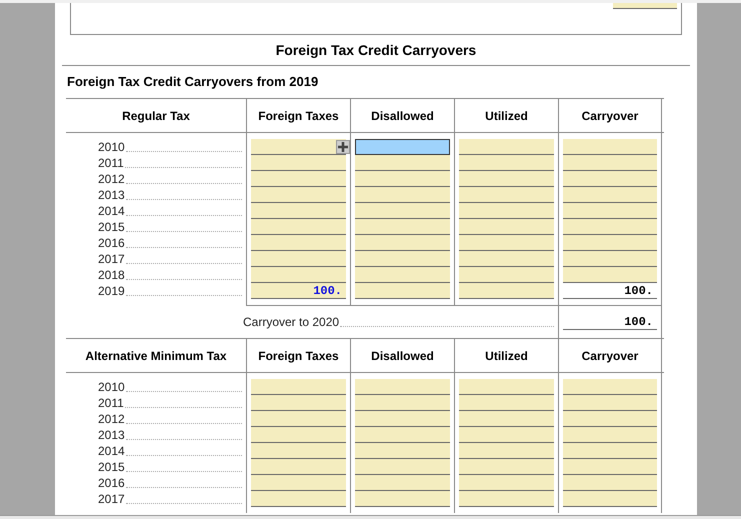  I want to click on year-label: 2010, so click(111, 387).